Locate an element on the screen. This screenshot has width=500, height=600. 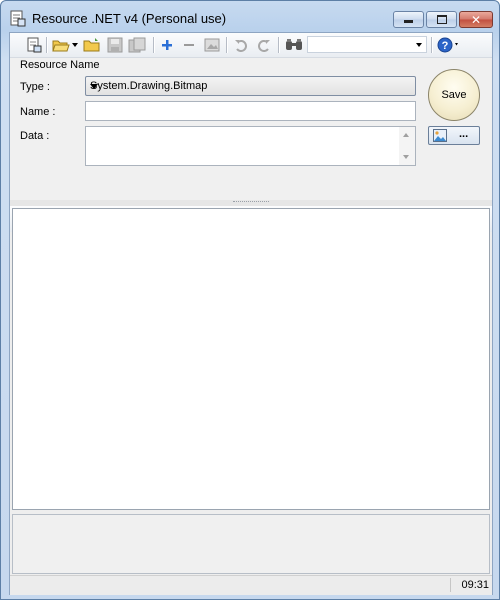
maximize-button is located at coordinates (441, 19).